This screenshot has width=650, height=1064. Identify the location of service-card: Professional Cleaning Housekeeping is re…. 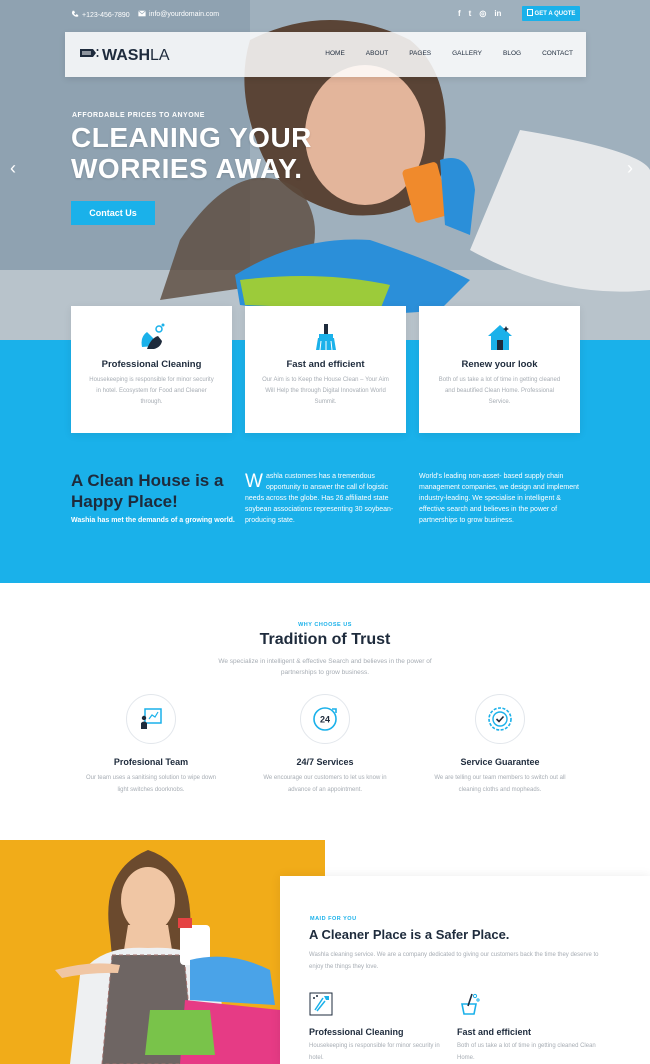
(151, 369).